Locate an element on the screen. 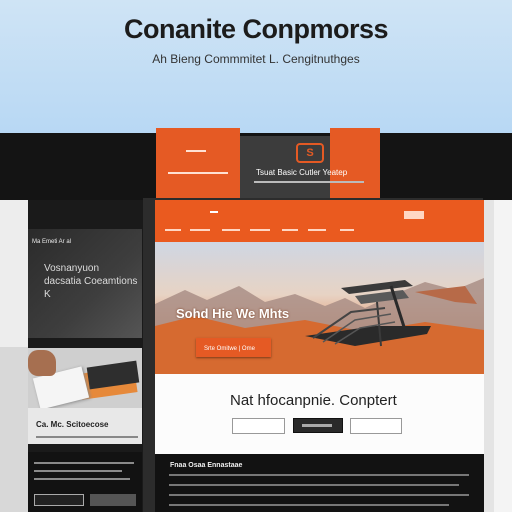 The height and width of the screenshot is (512, 512). logo-icon: S is located at coordinates (310, 153).